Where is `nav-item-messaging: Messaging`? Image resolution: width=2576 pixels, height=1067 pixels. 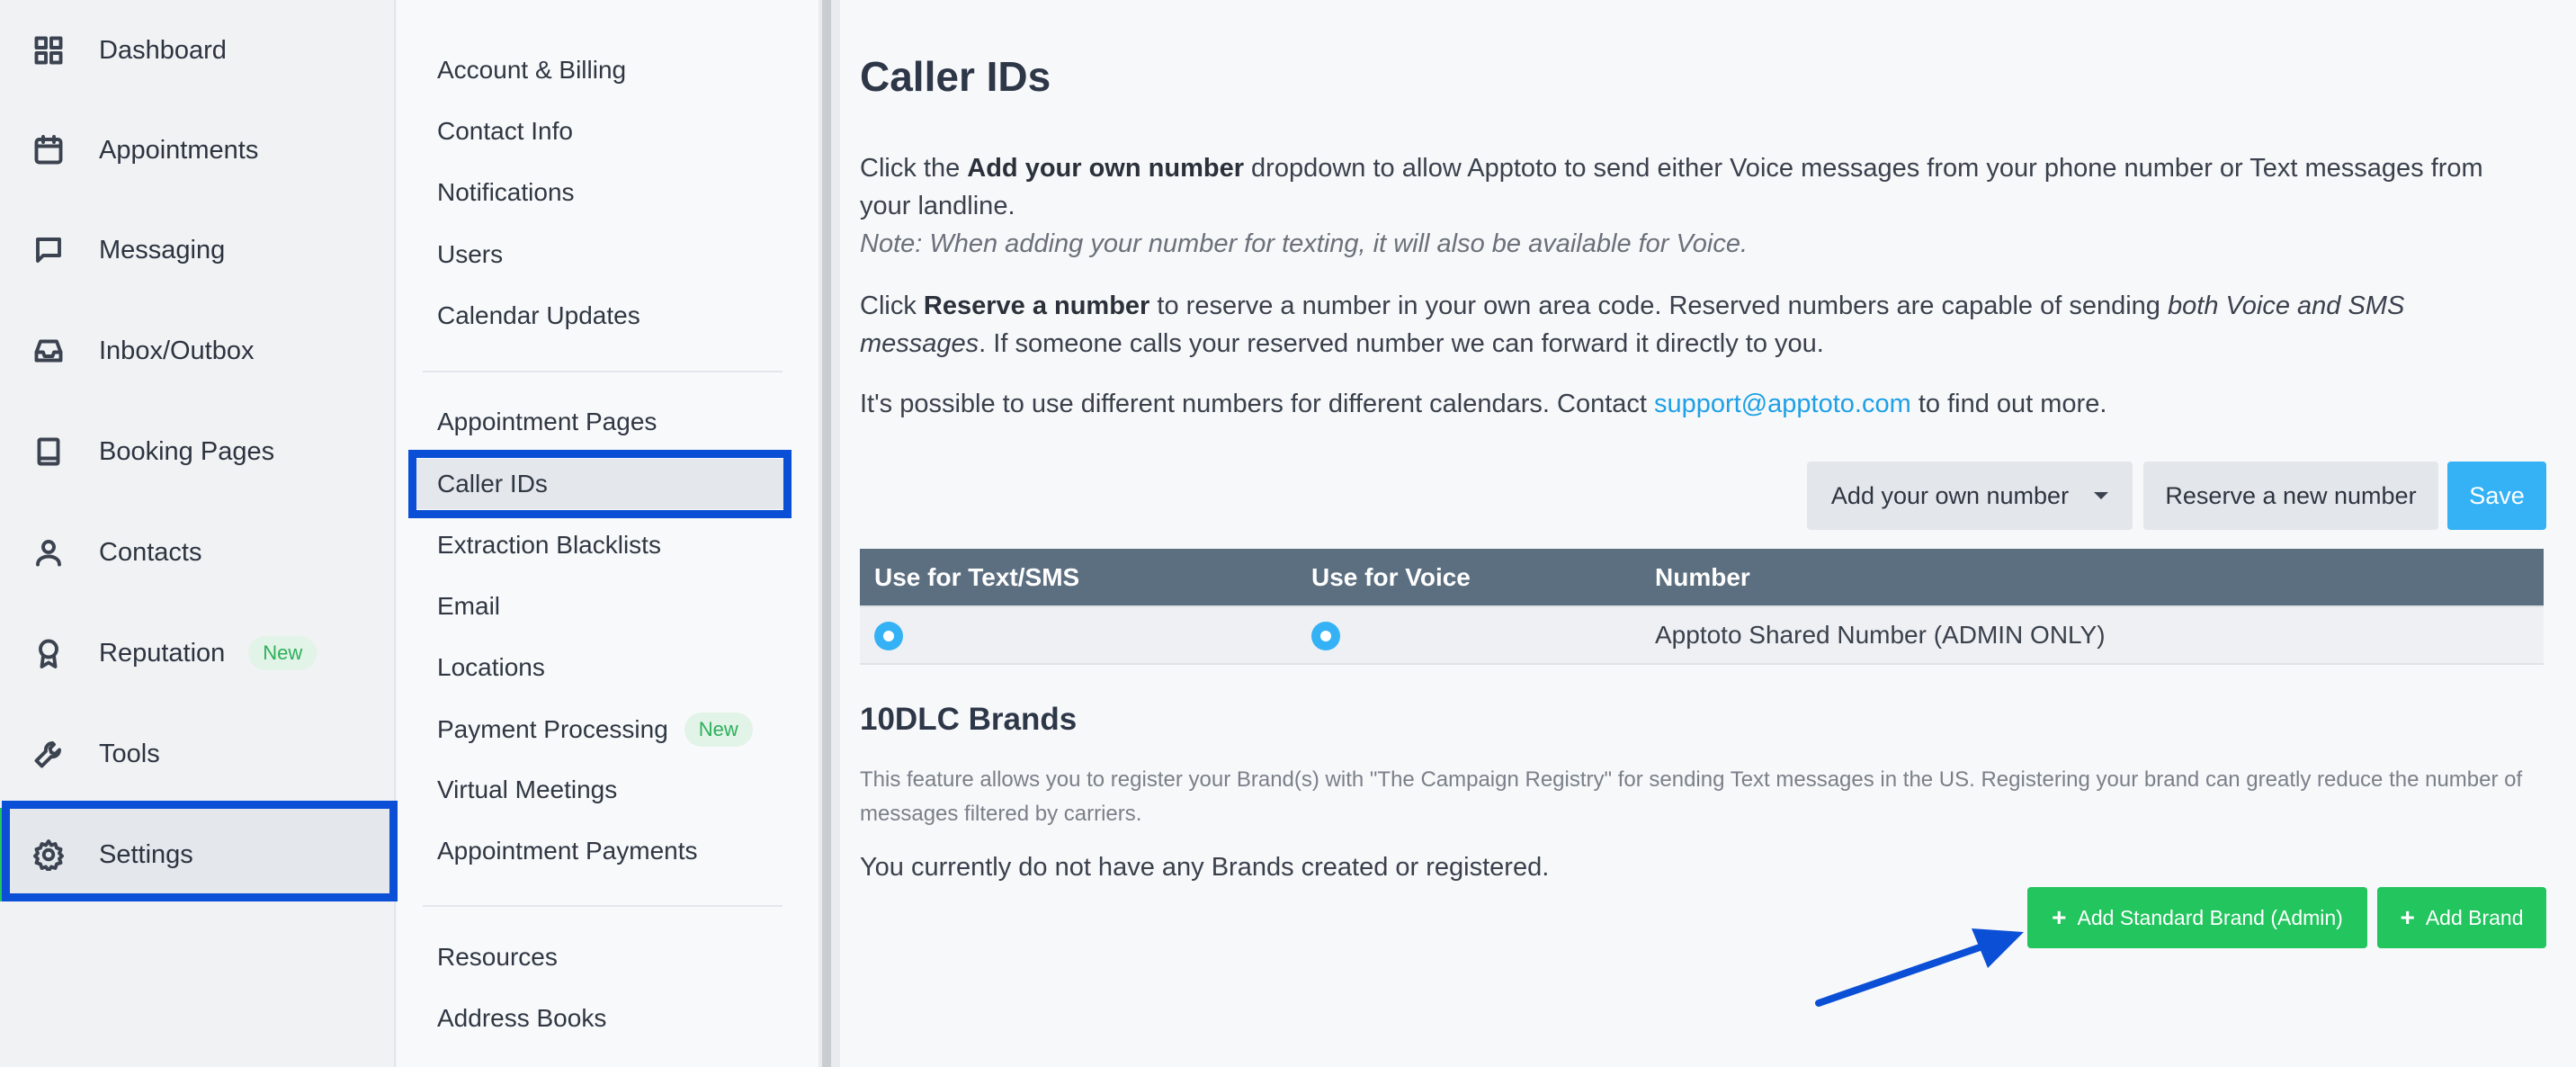 nav-item-messaging: Messaging is located at coordinates (198, 250).